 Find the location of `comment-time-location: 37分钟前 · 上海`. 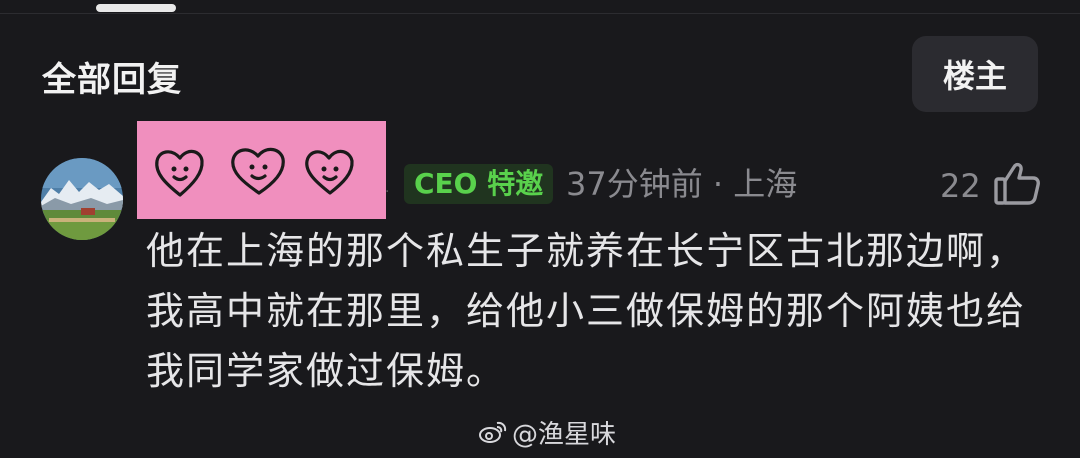

comment-time-location: 37分钟前 · 上海 is located at coordinates (682, 184).